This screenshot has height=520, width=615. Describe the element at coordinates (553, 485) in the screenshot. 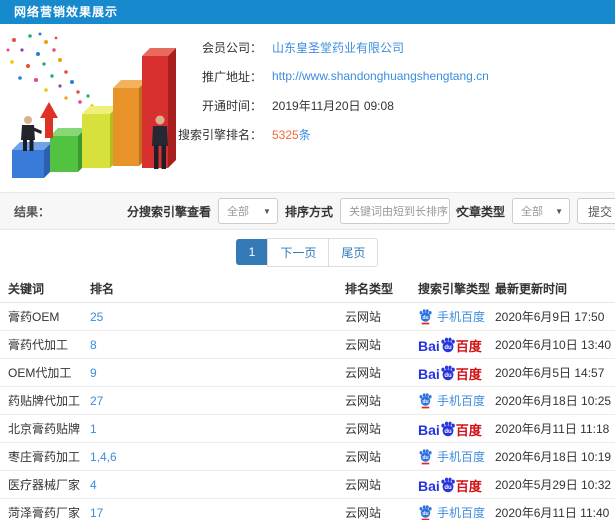

I see `updated-cell: 2020年5月29日 10:32` at that location.